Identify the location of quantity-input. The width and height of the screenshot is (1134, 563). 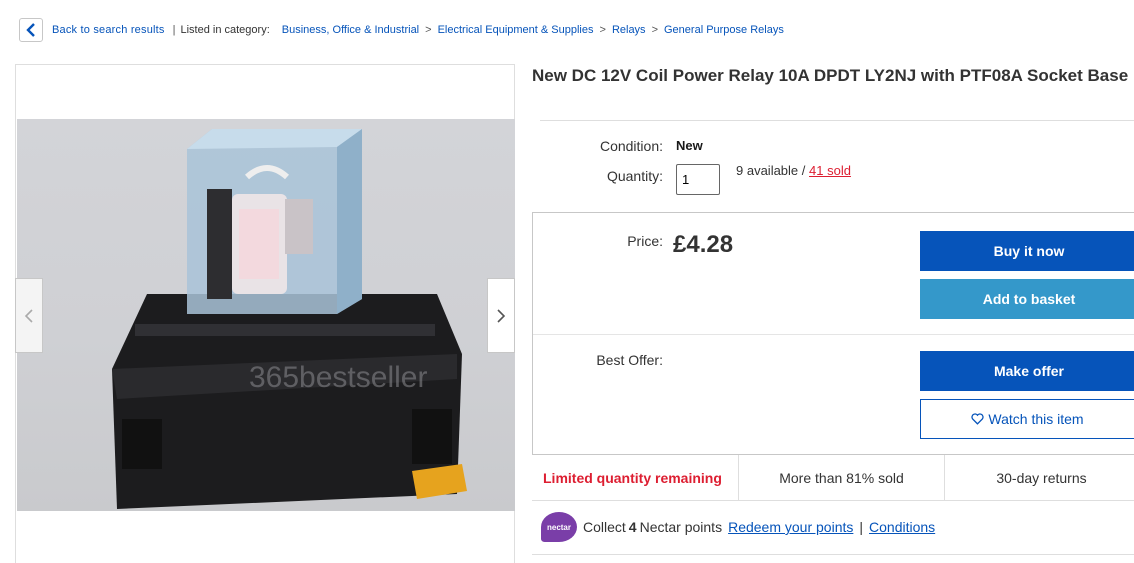
(698, 179).